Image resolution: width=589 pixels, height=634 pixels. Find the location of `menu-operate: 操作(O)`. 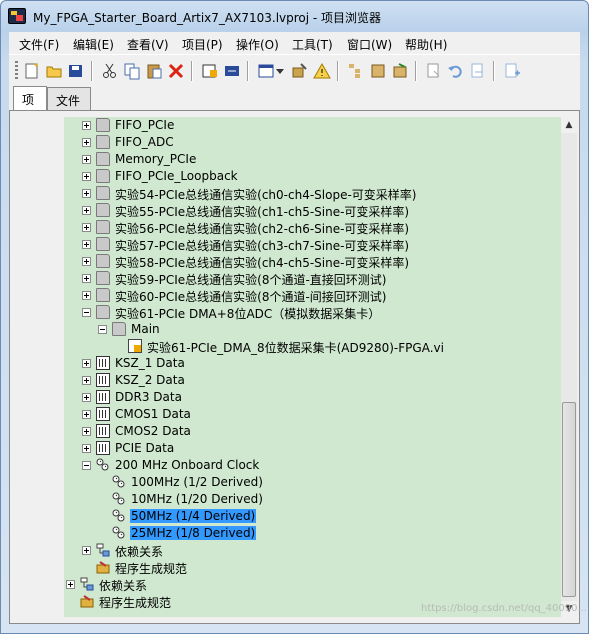

menu-operate: 操作(O) is located at coordinates (257, 44).